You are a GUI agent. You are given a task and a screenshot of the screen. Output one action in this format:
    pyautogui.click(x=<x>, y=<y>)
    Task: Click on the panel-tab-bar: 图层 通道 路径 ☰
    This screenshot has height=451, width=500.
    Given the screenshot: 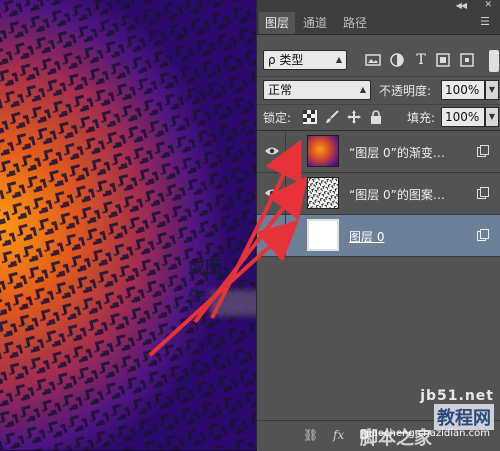 What is the action you would take?
    pyautogui.click(x=378, y=23)
    